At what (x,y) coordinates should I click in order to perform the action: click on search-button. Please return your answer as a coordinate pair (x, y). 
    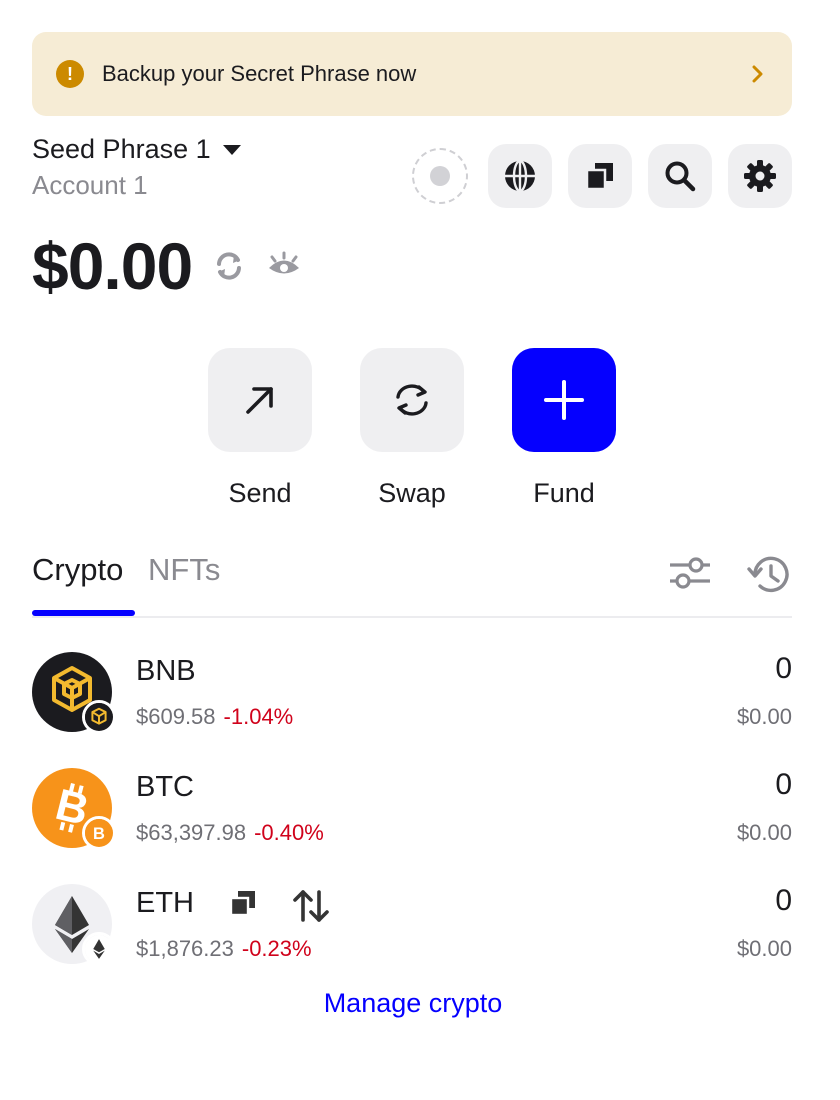
    Looking at the image, I should click on (680, 176).